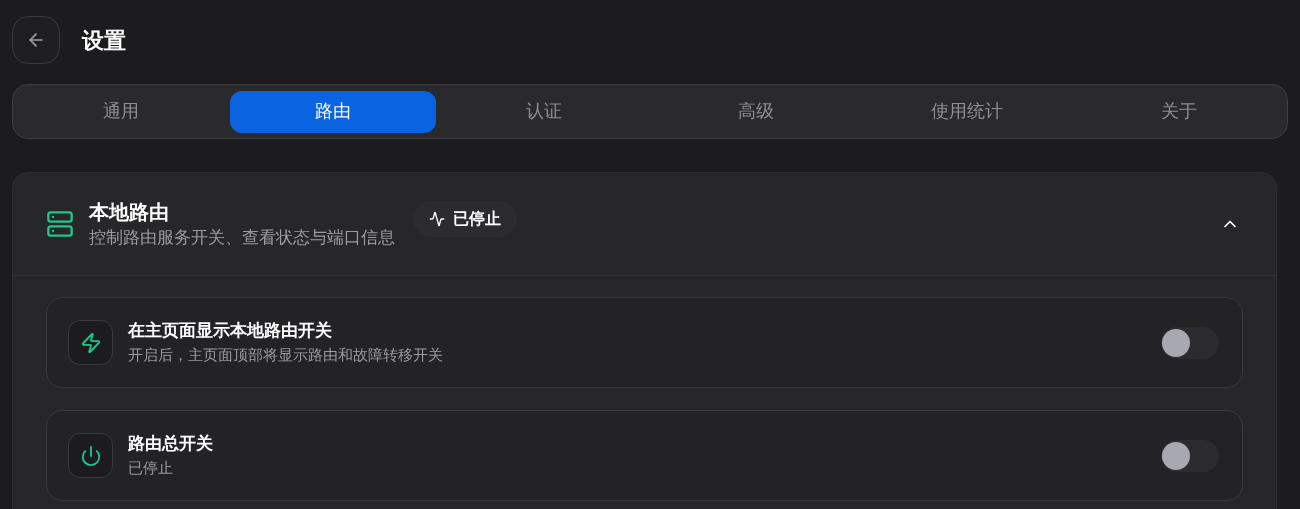 The image size is (1300, 509). What do you see at coordinates (332, 111) in the screenshot?
I see `tab: 路由` at bounding box center [332, 111].